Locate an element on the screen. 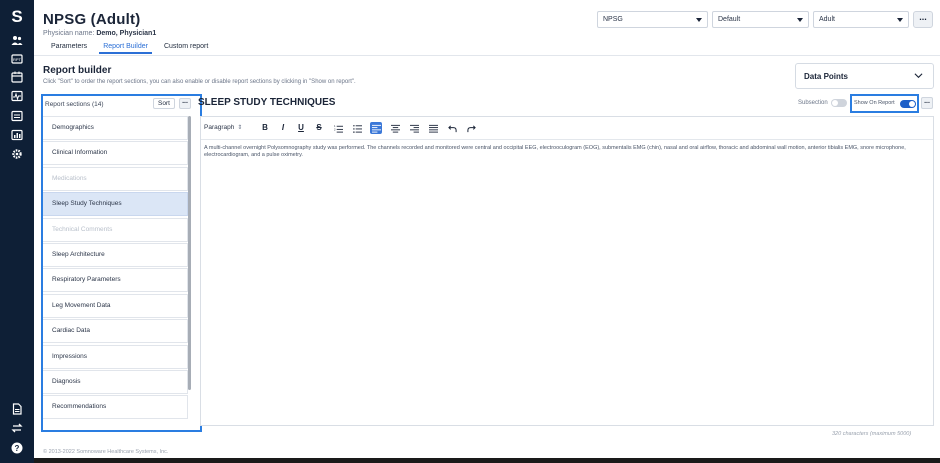  template-value: Default is located at coordinates (729, 19).